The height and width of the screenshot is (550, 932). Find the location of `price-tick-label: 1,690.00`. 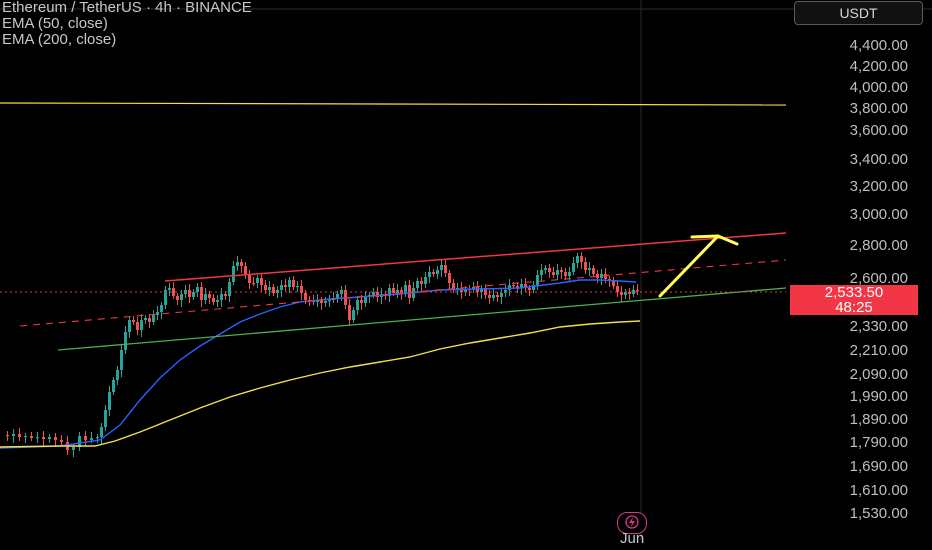

price-tick-label: 1,690.00 is located at coordinates (878, 466).